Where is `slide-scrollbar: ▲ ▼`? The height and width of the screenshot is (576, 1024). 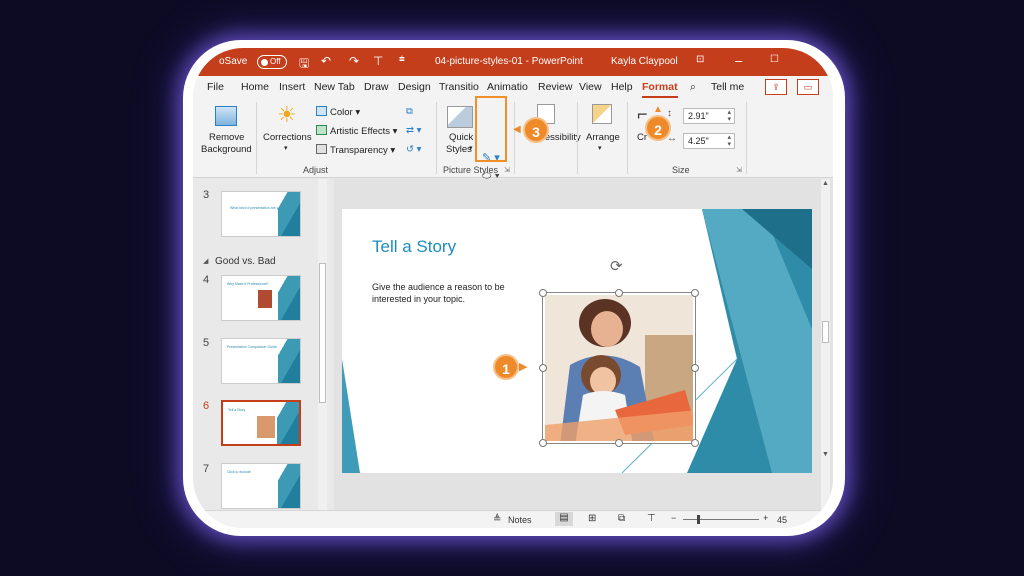
slide-scrollbar: ▲ ▼ is located at coordinates (825, 344).